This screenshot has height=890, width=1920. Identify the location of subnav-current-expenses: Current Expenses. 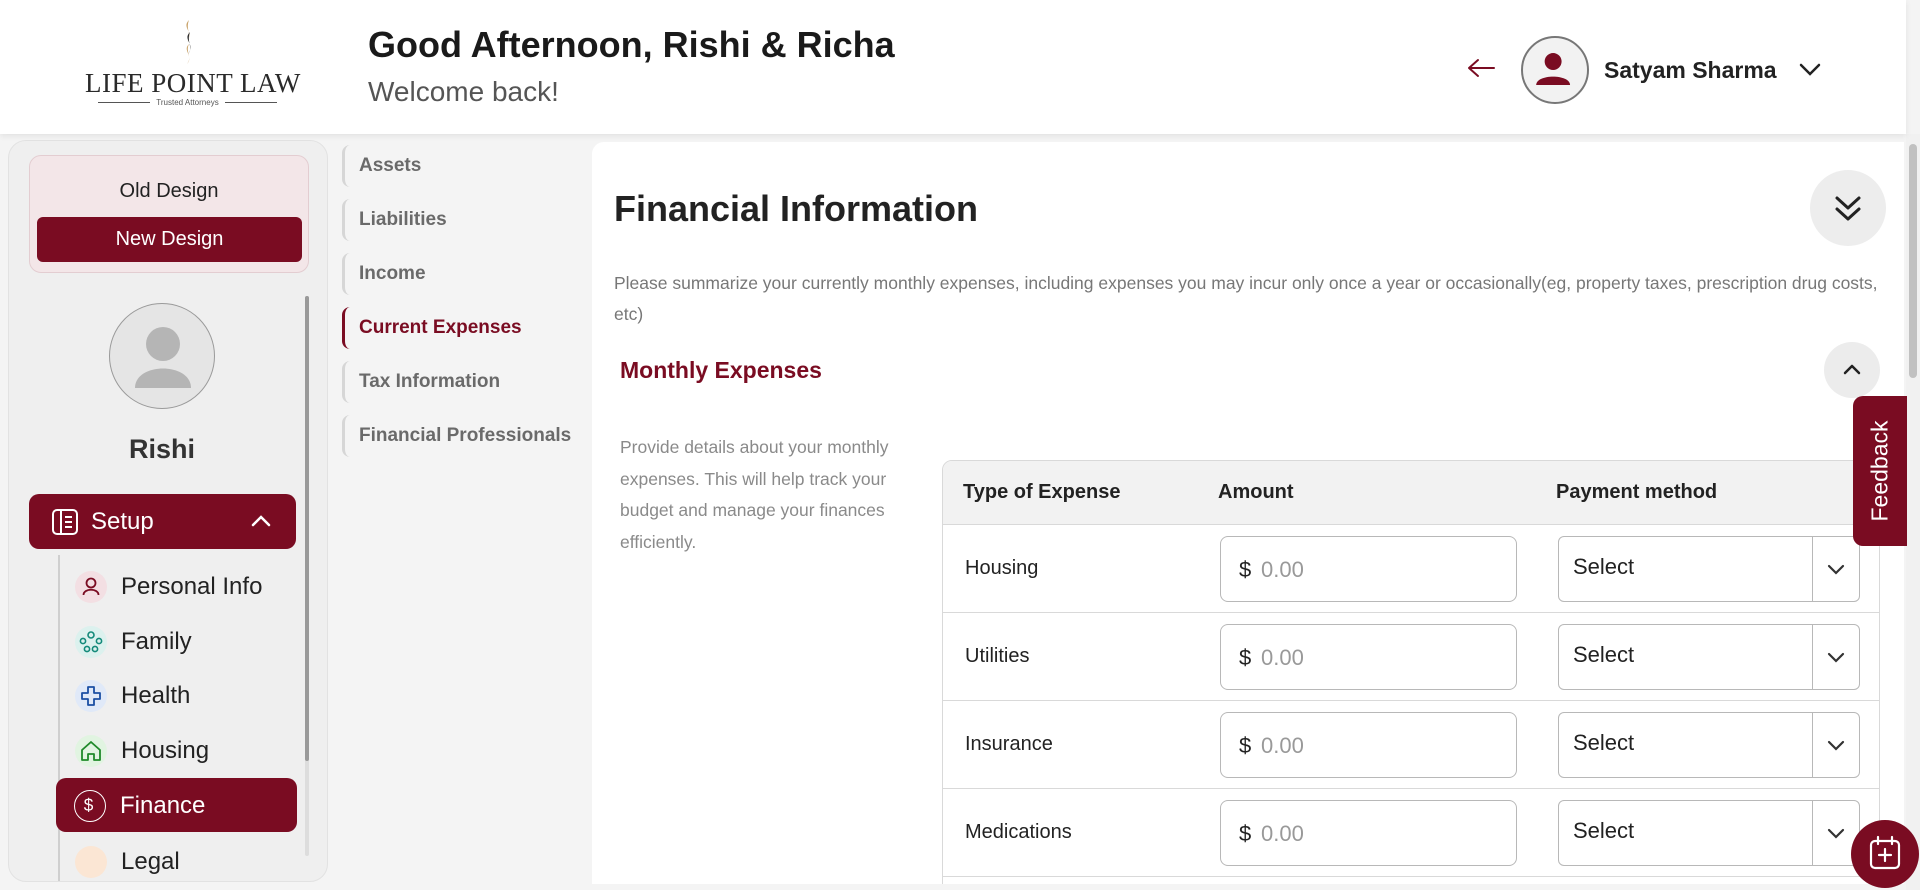
(432, 328).